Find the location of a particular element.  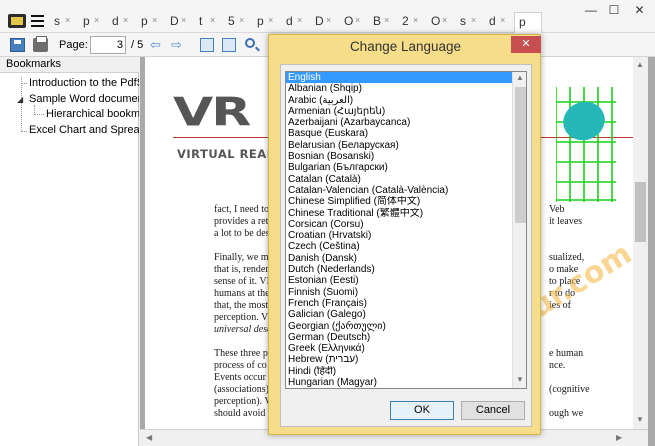

language-option: Belarusian (Беларуская) is located at coordinates (399, 145).